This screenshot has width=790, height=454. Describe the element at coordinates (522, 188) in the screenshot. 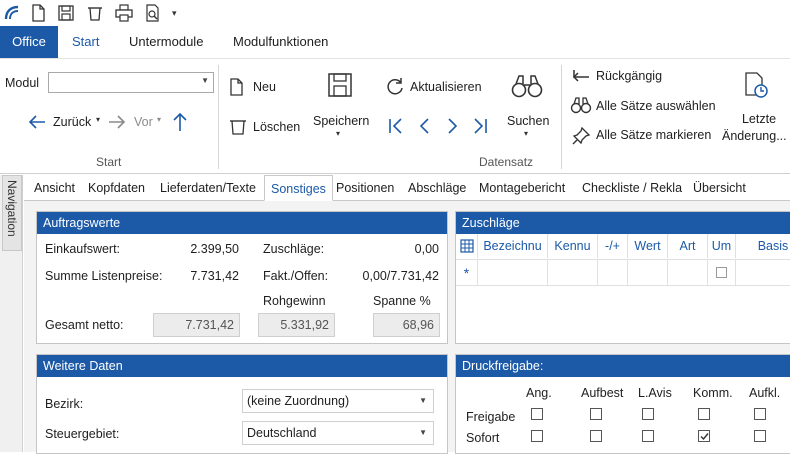

I see `tab-montagebericht: Montagebericht` at that location.